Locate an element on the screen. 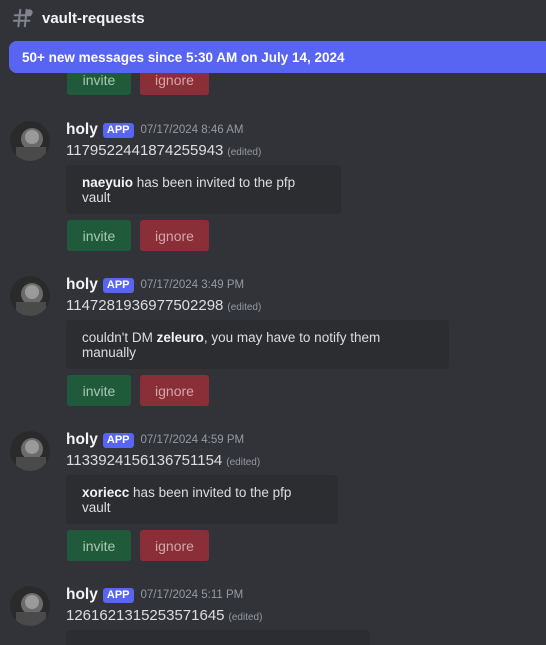 Image resolution: width=546 pixels, height=645 pixels. timestamp: 07/17/2024 3:49 PM is located at coordinates (192, 285).